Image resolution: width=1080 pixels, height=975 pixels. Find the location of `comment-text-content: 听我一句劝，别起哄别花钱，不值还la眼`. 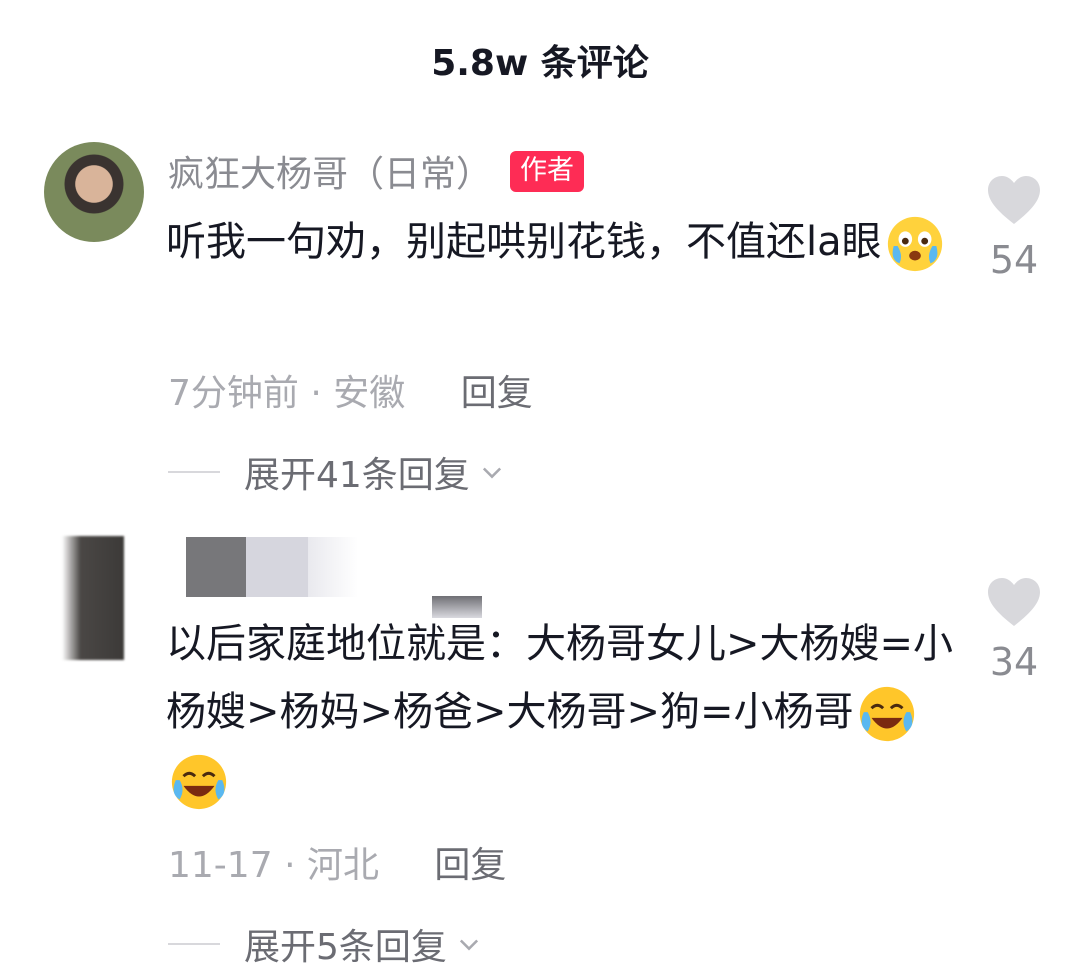

comment-text-content: 听我一句劝，别起哄别花钱，不值还la眼 is located at coordinates (524, 242).